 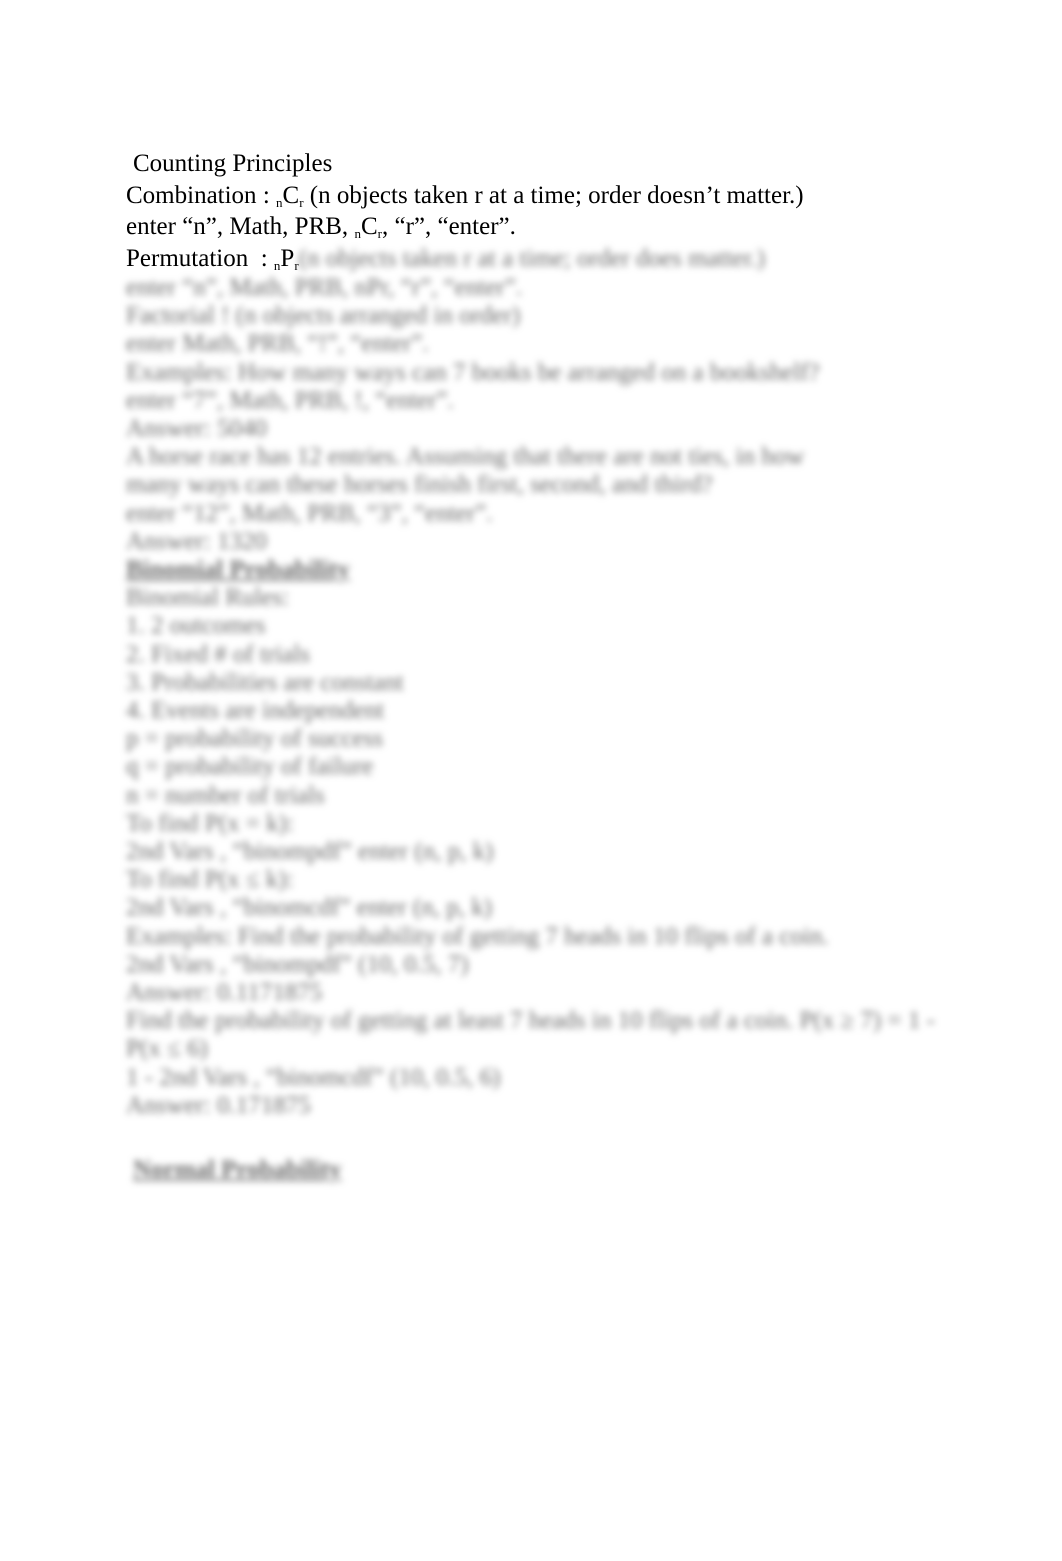 What do you see at coordinates (255, 739) in the screenshot?
I see `text-line: p = probability of success` at bounding box center [255, 739].